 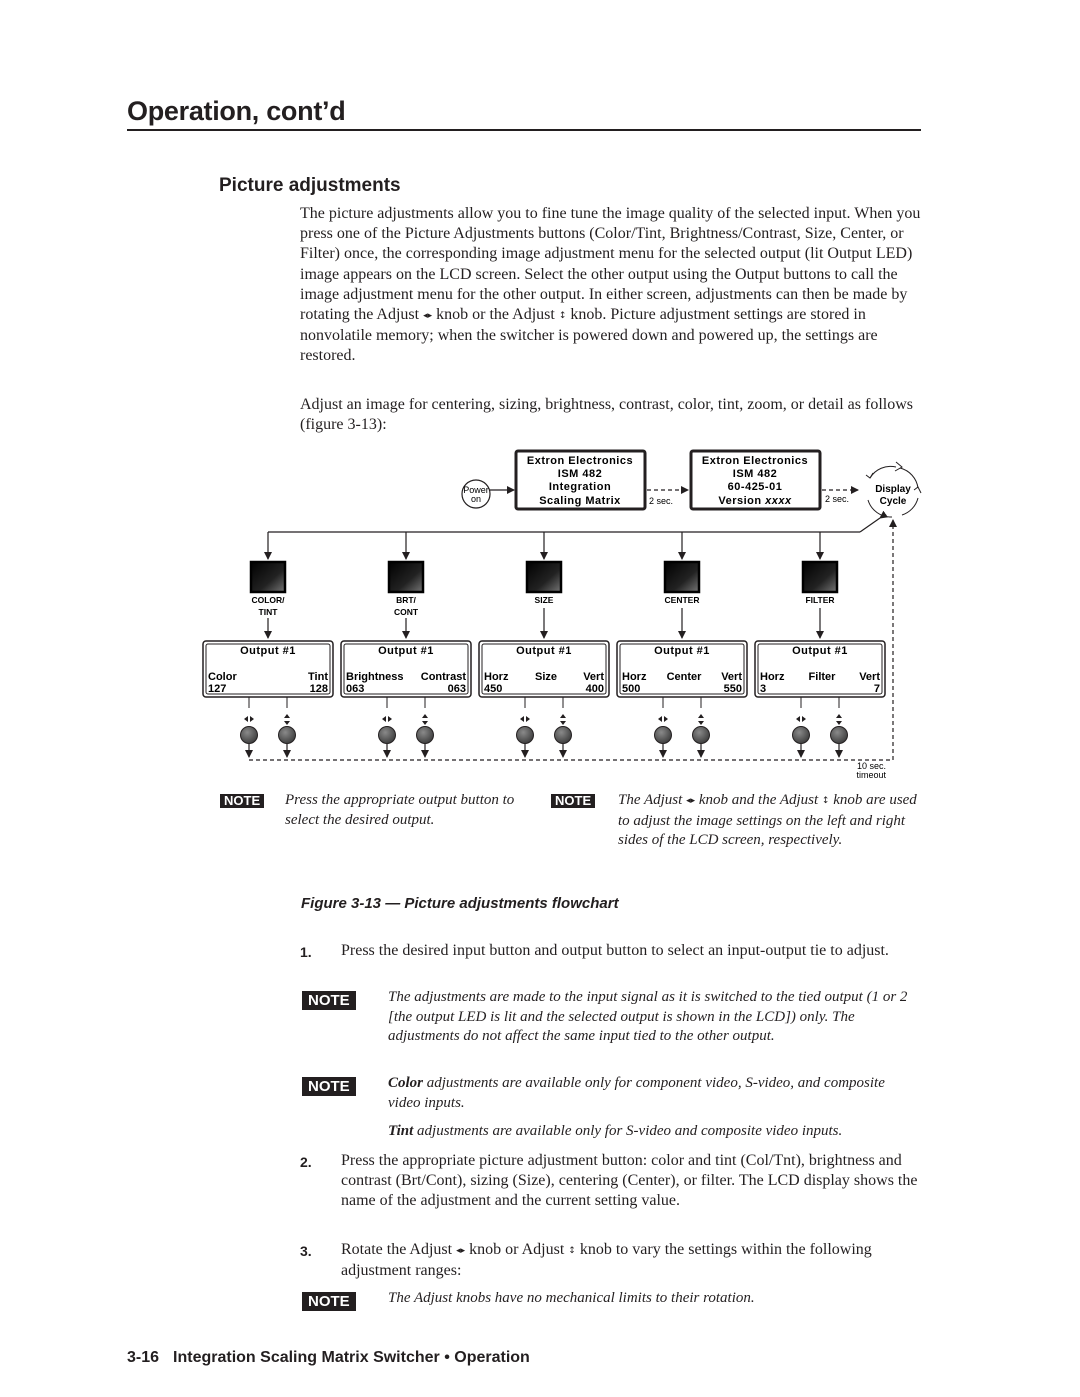 I want to click on lcd-center-label: Center, so click(x=685, y=677).